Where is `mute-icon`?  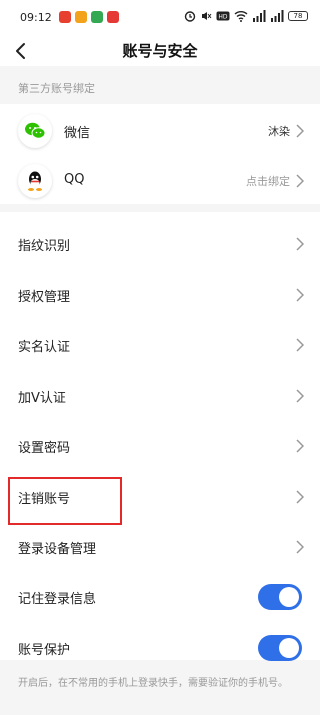
mute-icon is located at coordinates (206, 16).